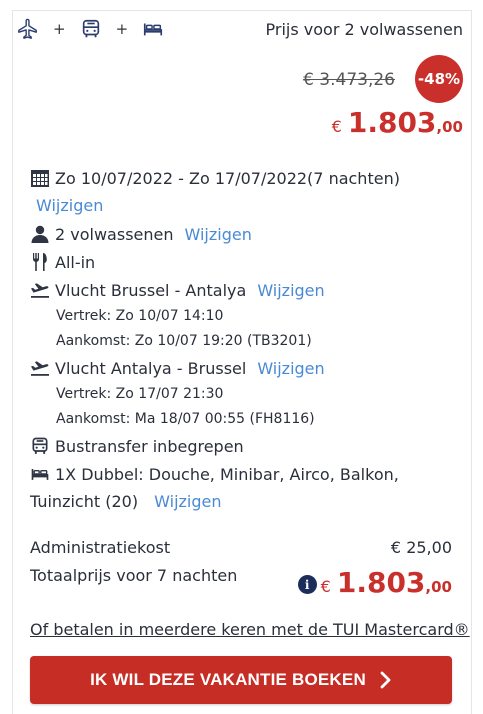  I want to click on board-text: All-in, so click(75, 262).